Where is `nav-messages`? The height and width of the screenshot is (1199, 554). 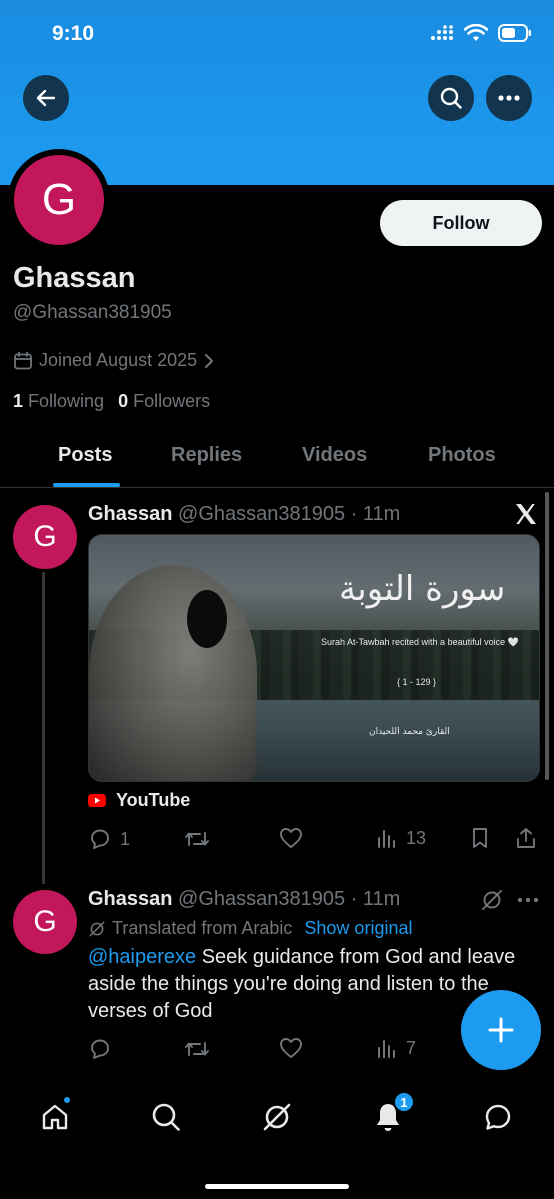
nav-messages is located at coordinates (498, 1117).